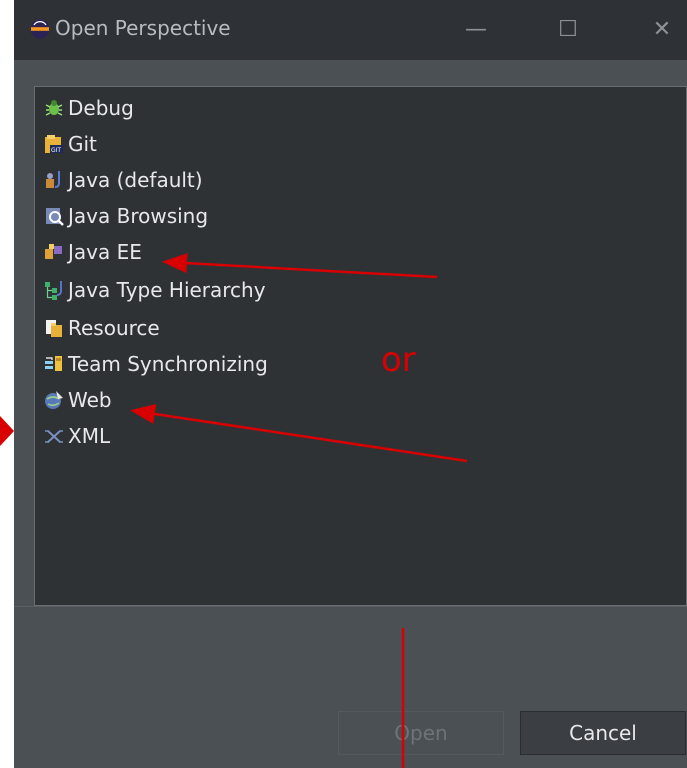  Describe the element at coordinates (7, 431) in the screenshot. I see `left-pointer-marker` at that location.